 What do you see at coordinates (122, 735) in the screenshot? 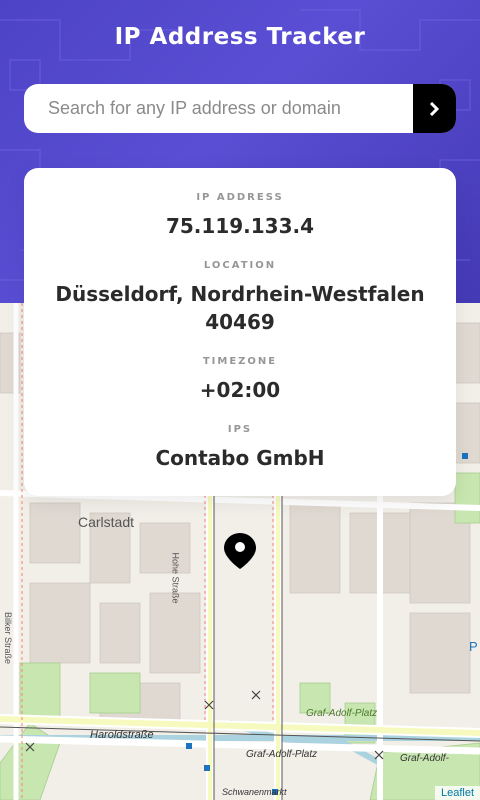
I see `map-label-street: Haroldstraße` at bounding box center [122, 735].